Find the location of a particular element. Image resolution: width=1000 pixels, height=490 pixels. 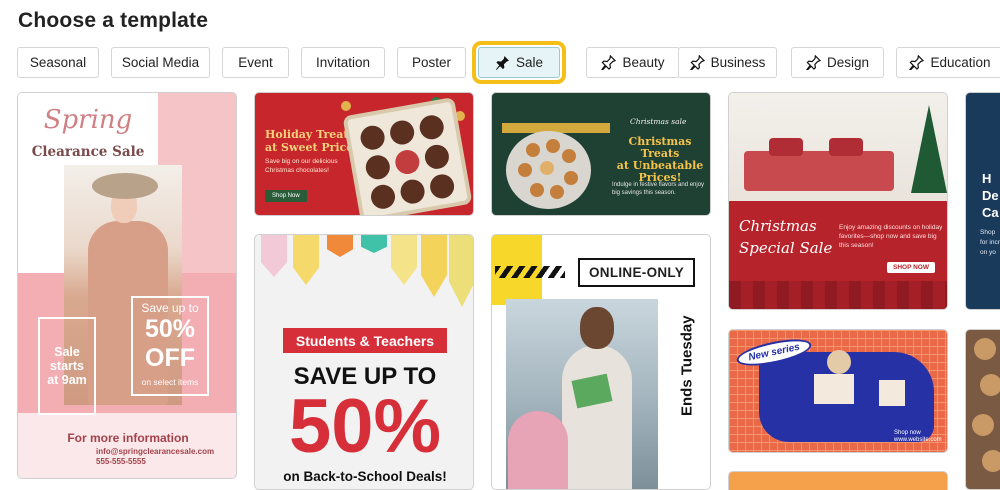

chip-label: Design is located at coordinates (848, 62).